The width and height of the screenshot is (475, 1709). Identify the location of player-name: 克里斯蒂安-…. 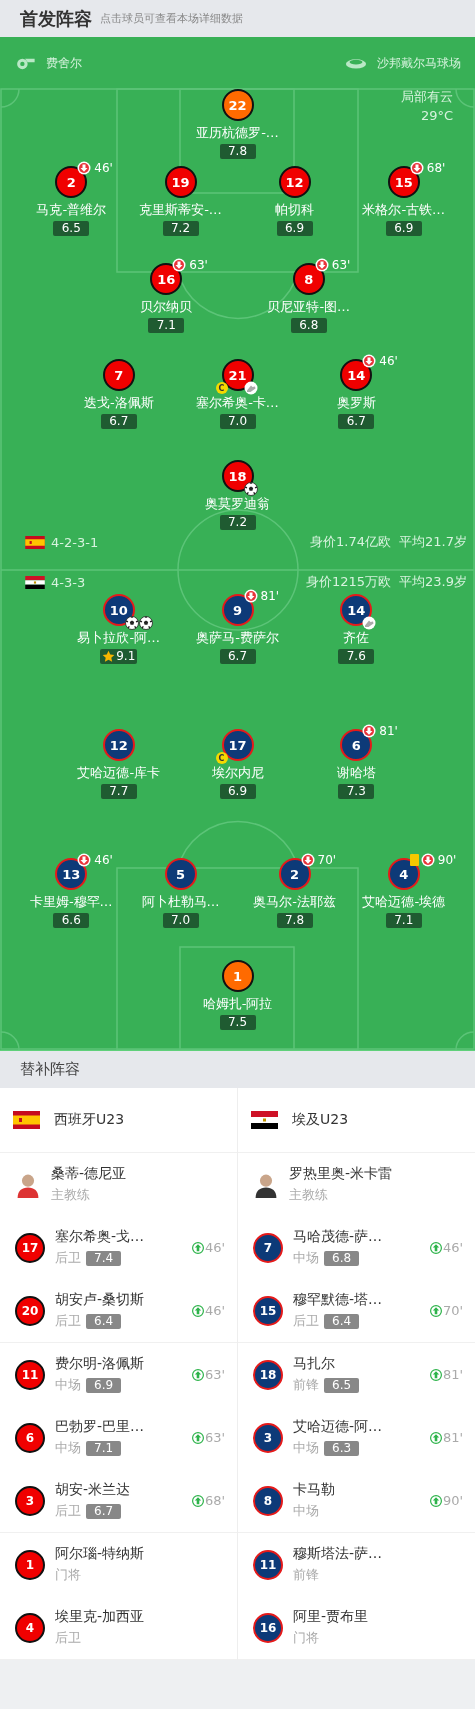
(180, 210).